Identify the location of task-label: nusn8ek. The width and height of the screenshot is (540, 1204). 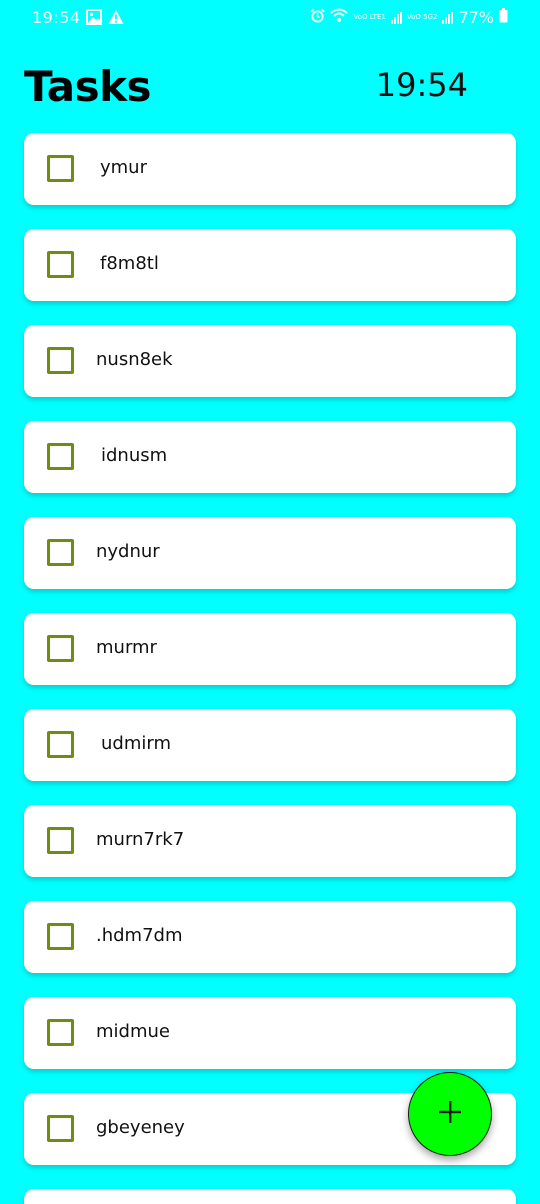
(134, 359).